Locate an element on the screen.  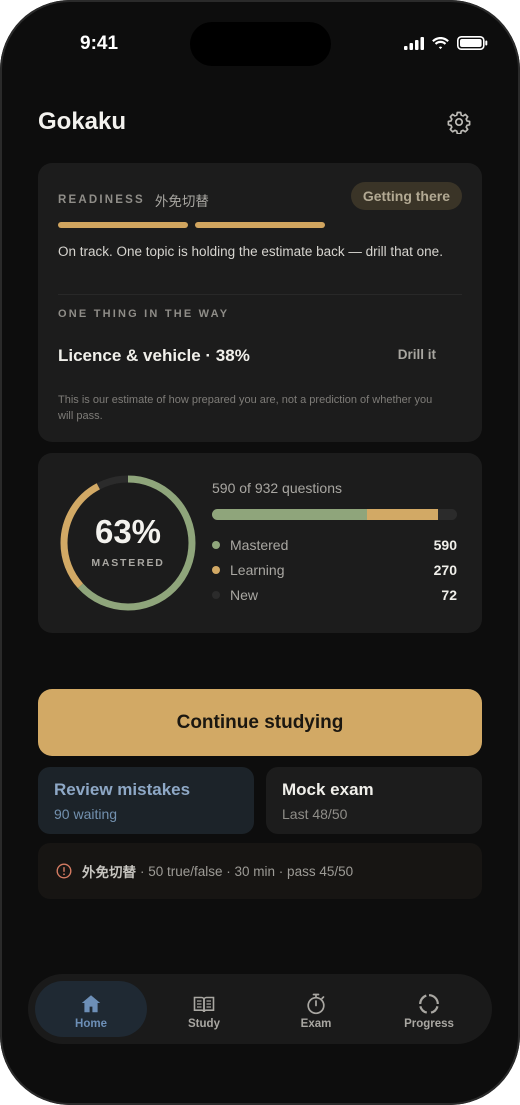
progress-stacked-bar is located at coordinates (334, 514).